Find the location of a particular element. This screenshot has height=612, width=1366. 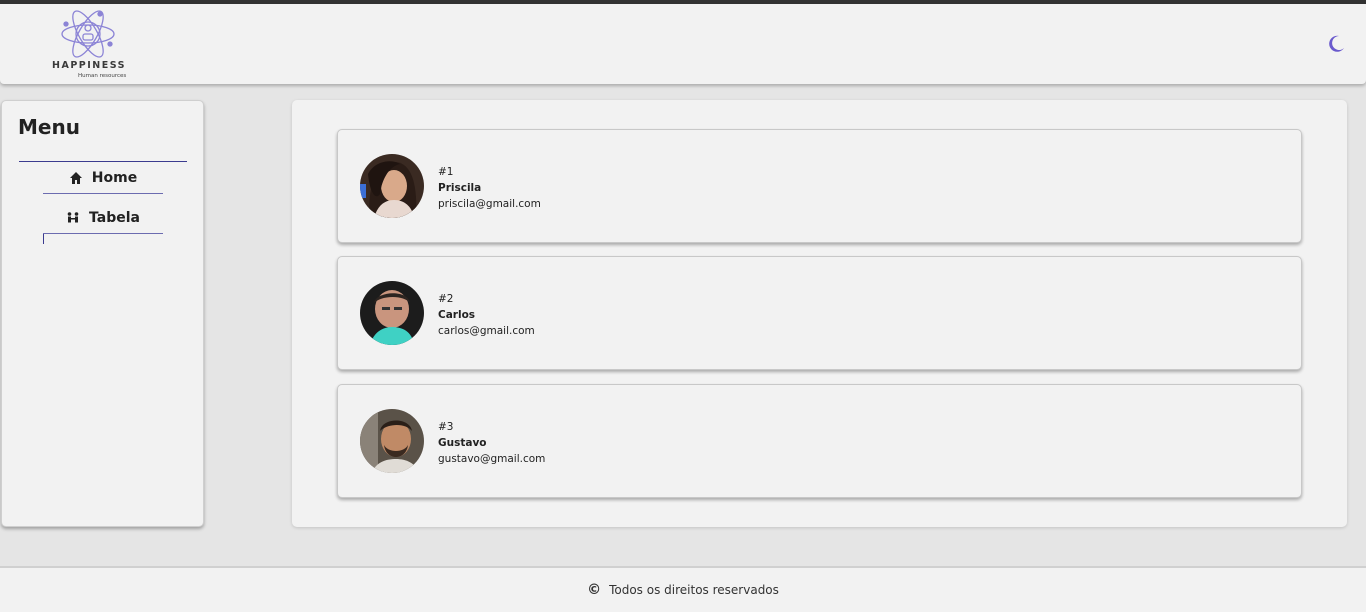

employee-name: Priscila is located at coordinates (460, 188).